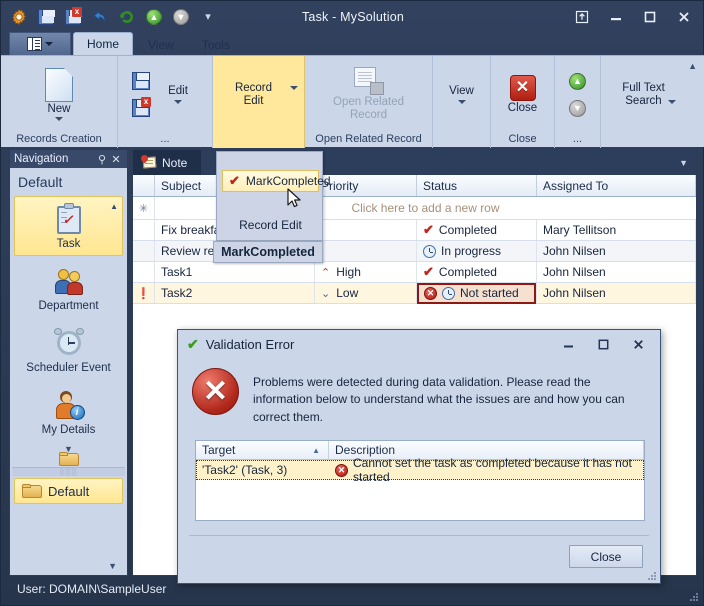 This screenshot has width=704, height=606. Describe the element at coordinates (68, 159) in the screenshot. I see `navigation-caption-bar: Navigation ⚲ ✕` at that location.